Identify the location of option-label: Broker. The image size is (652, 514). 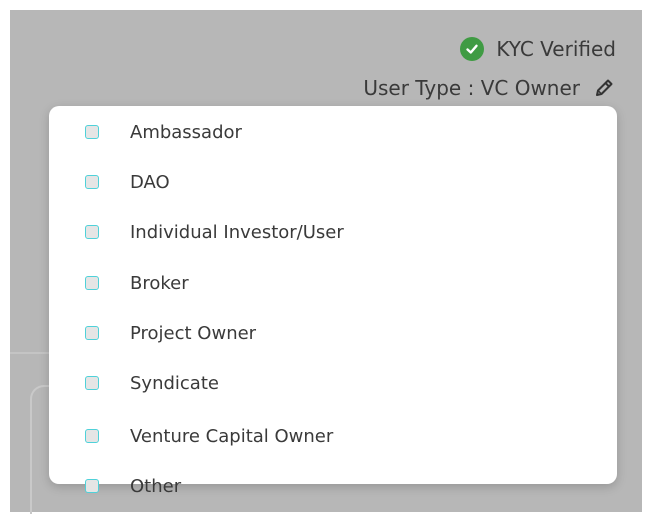
(159, 283).